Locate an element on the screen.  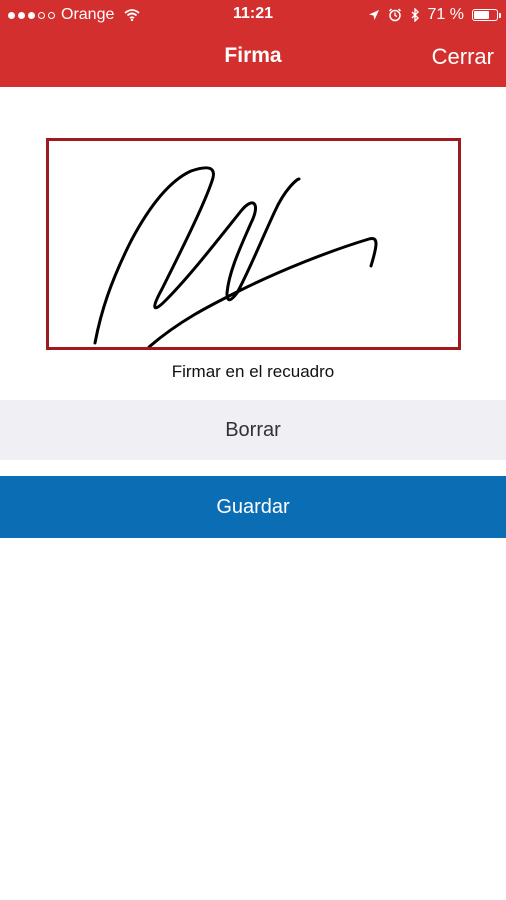
battery-percent: 71 % is located at coordinates (445, 14).